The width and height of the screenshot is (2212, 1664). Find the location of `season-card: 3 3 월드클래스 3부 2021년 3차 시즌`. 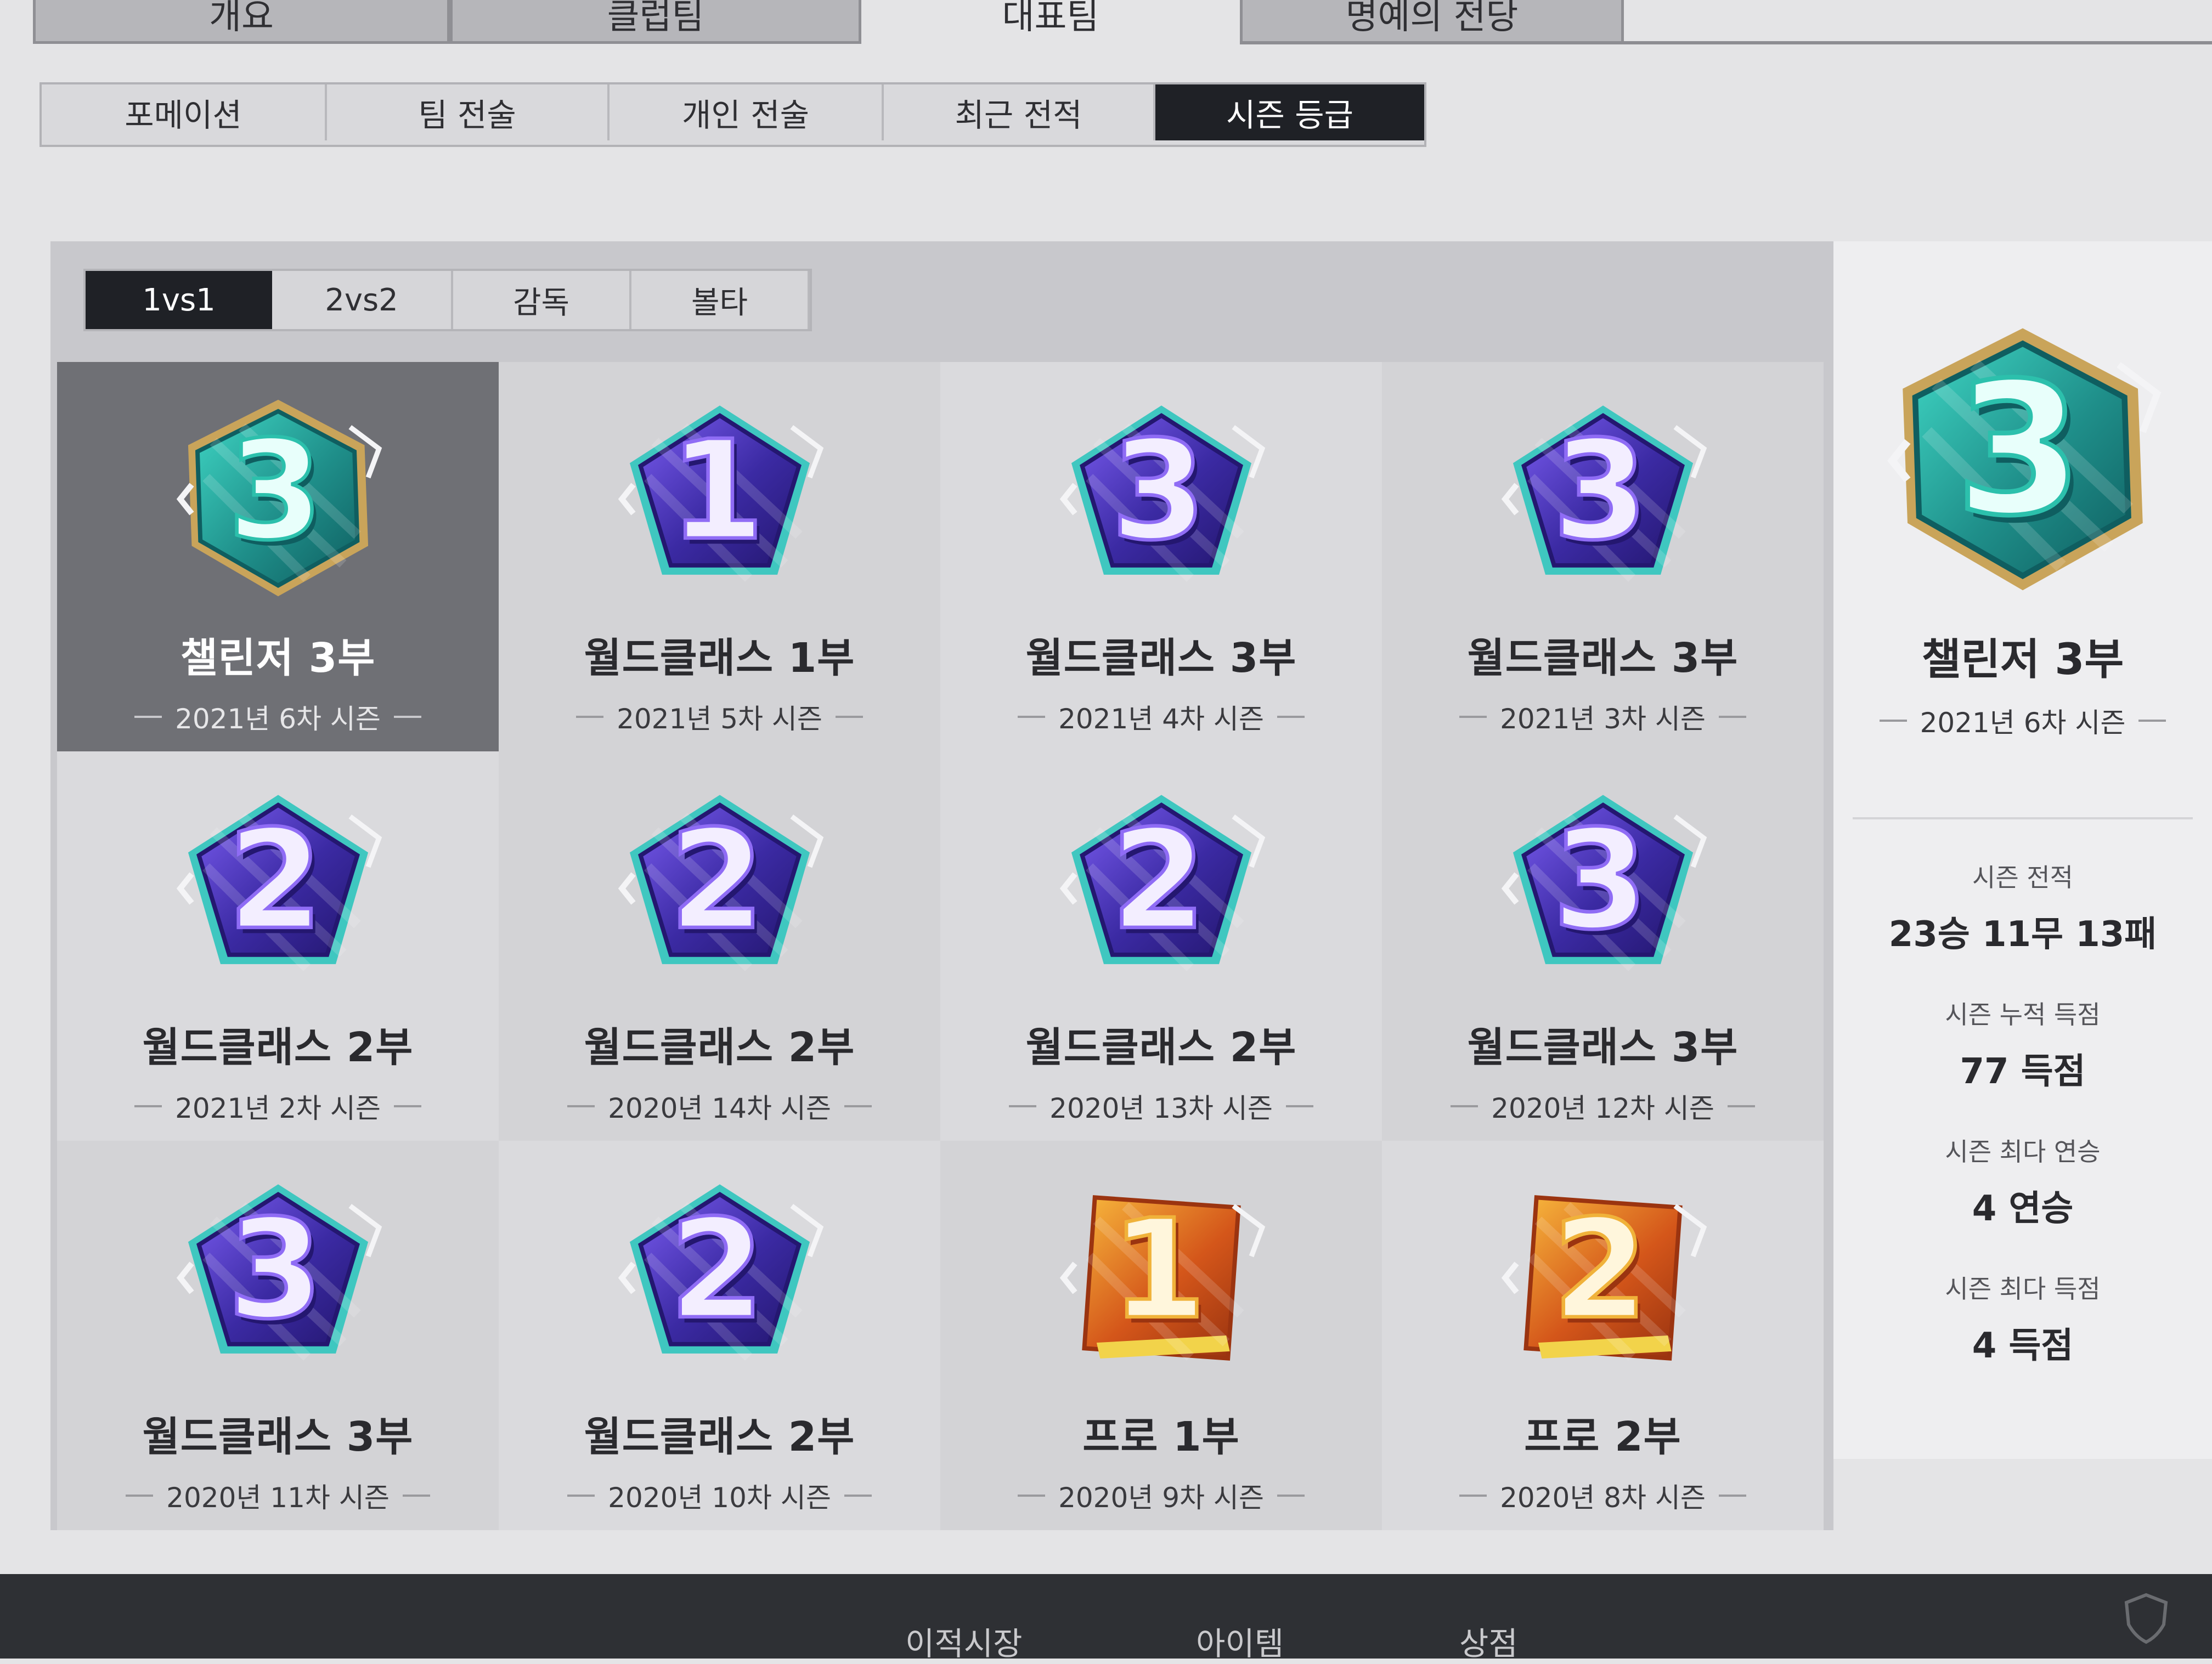

season-card: 3 3 월드클래스 3부 2021년 3차 시즌 is located at coordinates (1603, 556).